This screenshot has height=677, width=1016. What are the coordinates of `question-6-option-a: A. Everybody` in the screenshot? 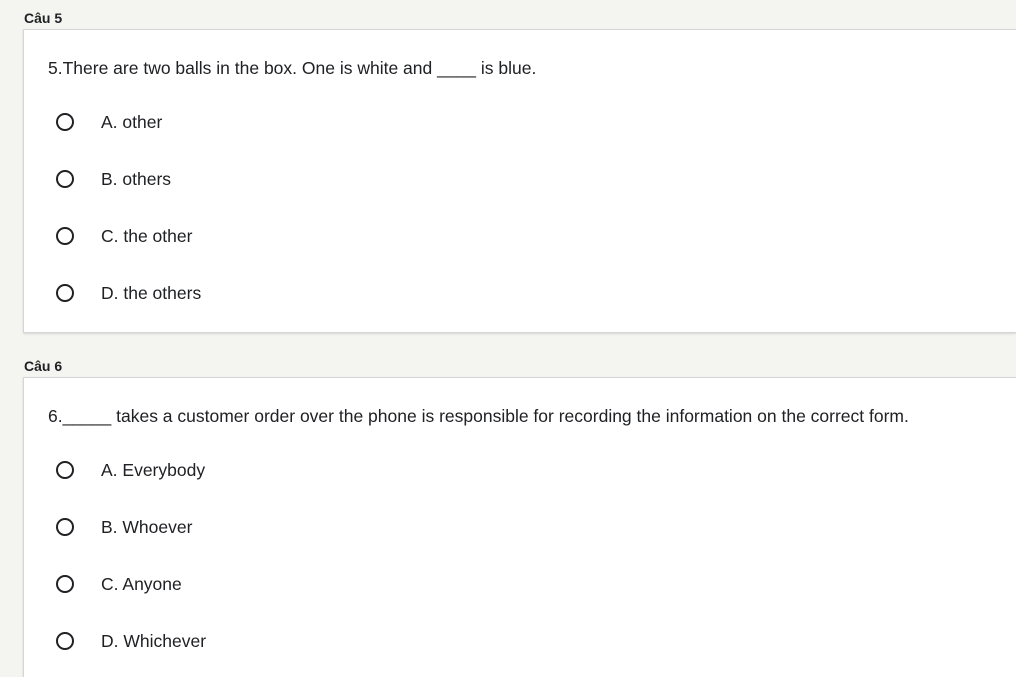 It's located at (130, 470).